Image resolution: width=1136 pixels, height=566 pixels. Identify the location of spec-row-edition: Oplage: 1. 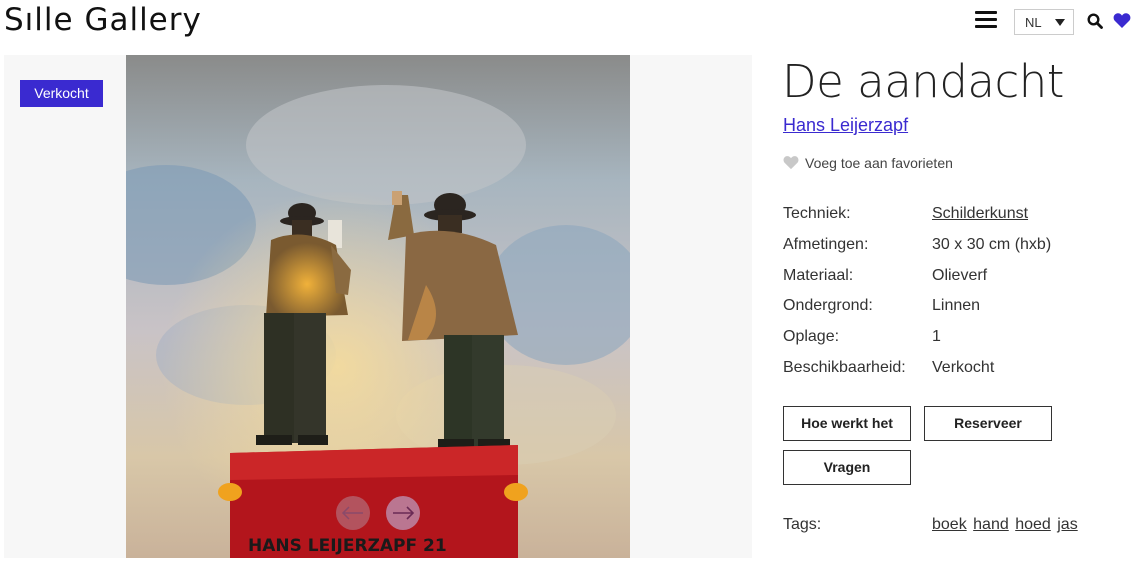
(953, 343).